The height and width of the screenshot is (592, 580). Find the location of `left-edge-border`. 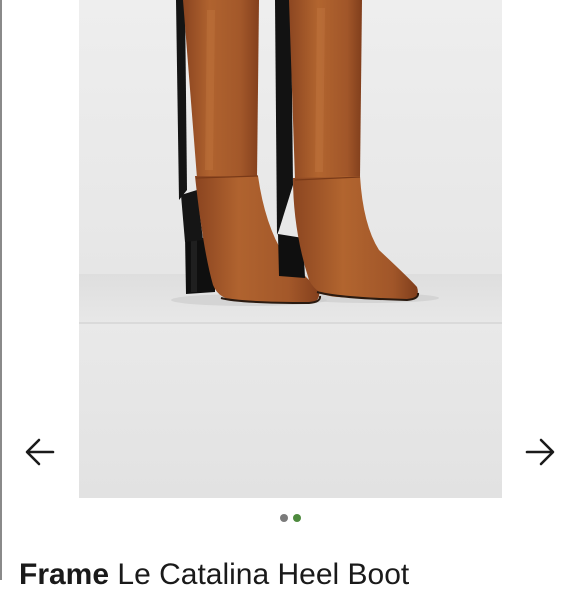

left-edge-border is located at coordinates (1, 290).